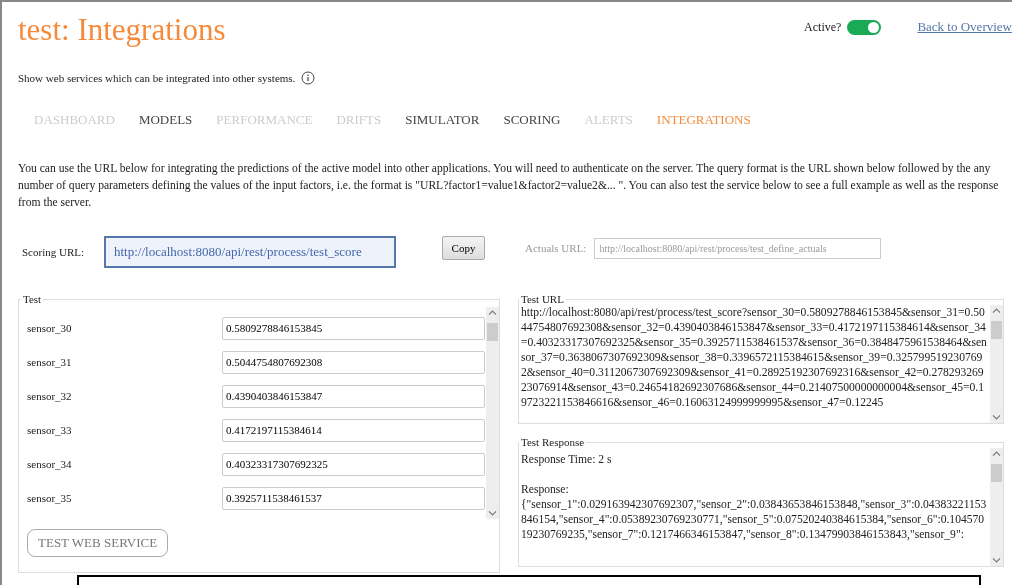 Image resolution: width=1012 pixels, height=585 pixels. I want to click on test-legend: Test, so click(32, 299).